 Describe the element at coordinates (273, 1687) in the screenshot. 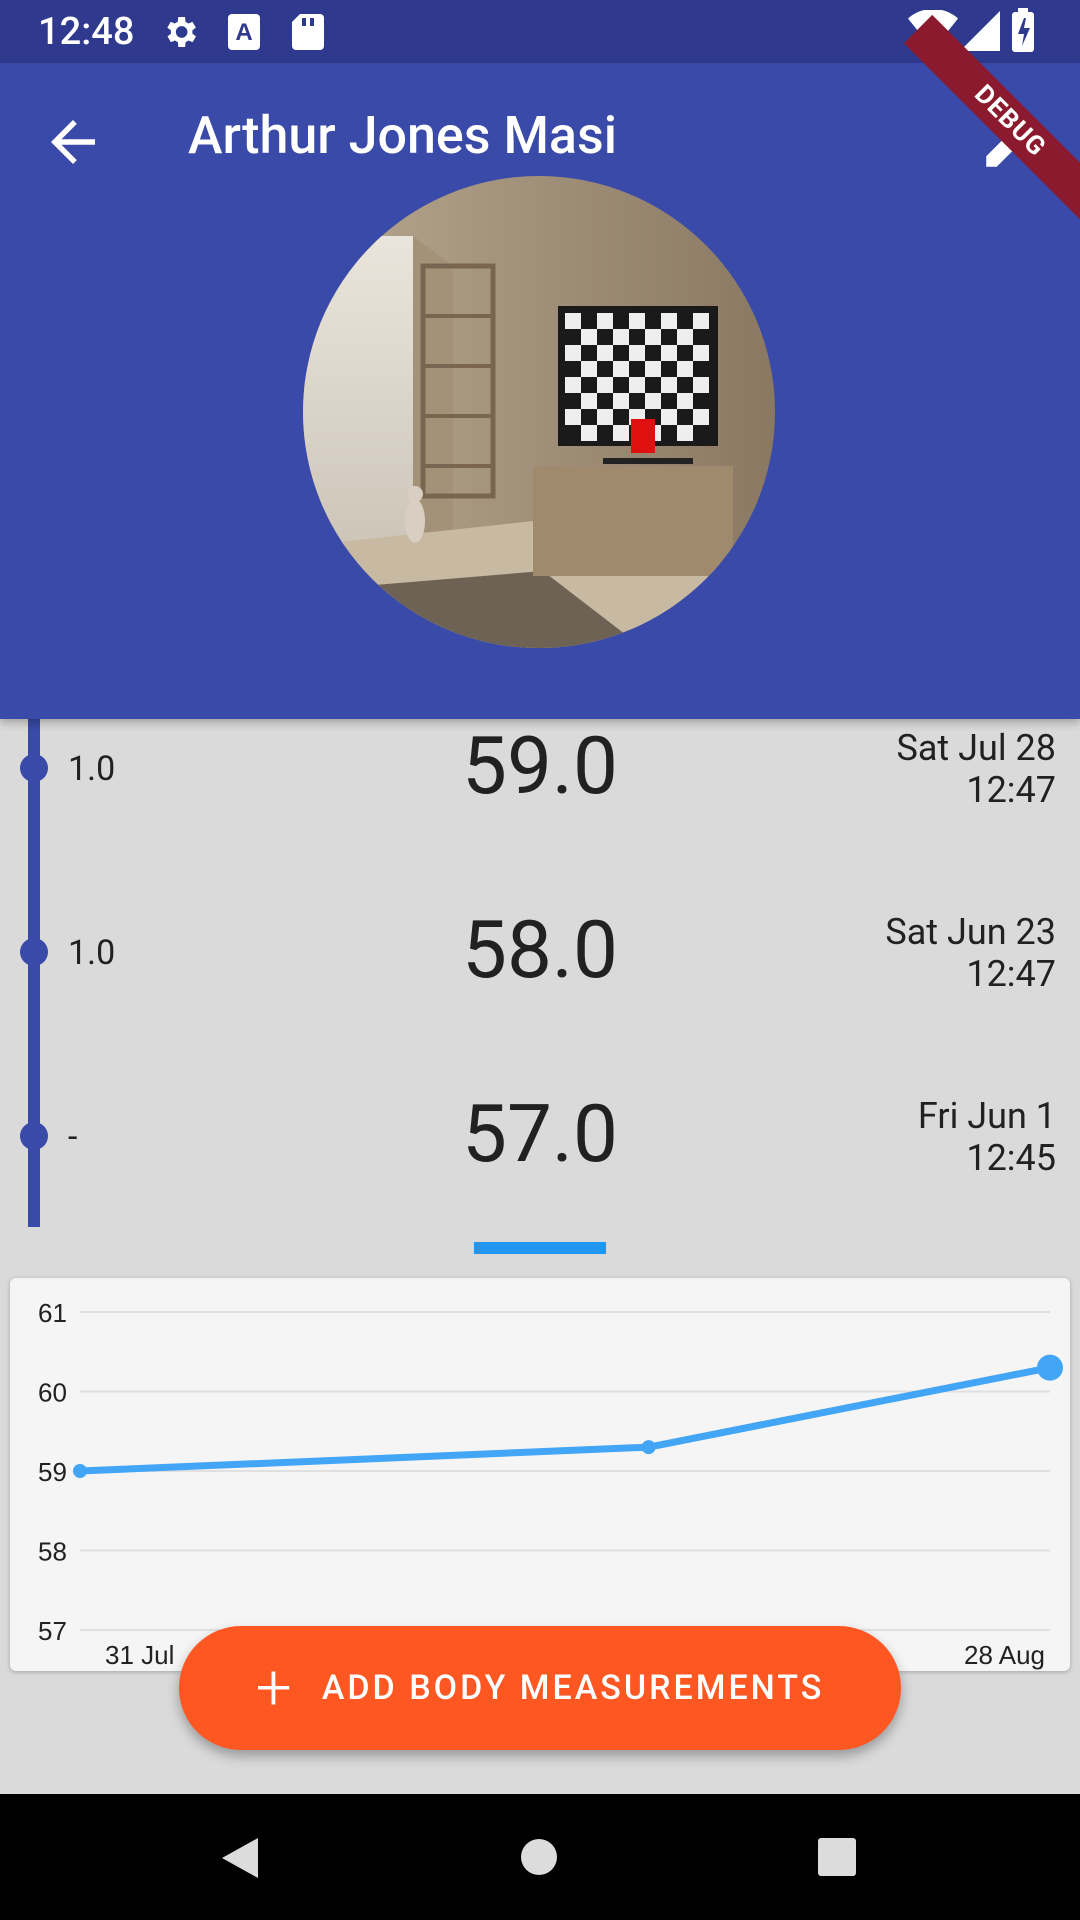

I see `plus-icon: +` at that location.